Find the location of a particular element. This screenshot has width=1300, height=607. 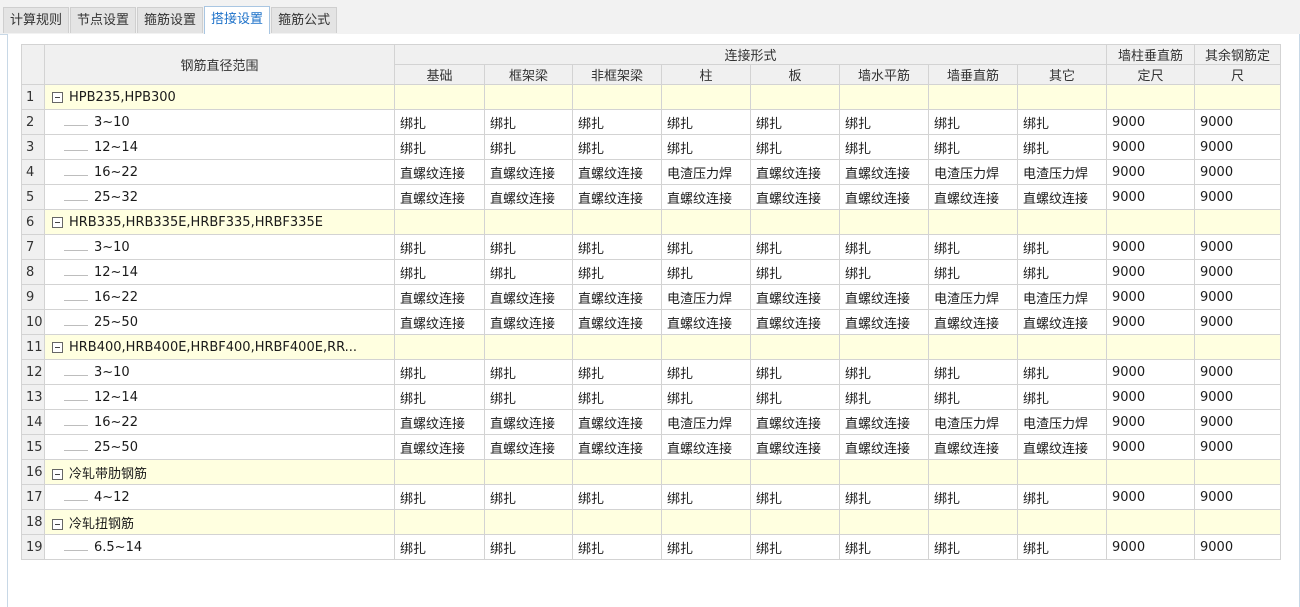

tab-4: 箍筋公式 is located at coordinates (304, 20).